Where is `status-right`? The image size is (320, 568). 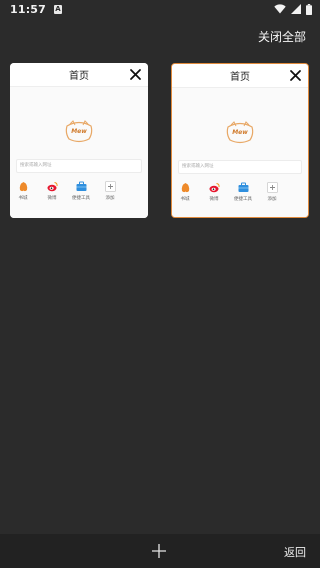
status-right is located at coordinates (293, 9).